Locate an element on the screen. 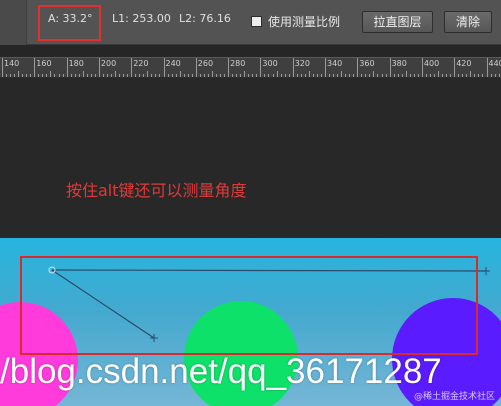 Image resolution: width=501 pixels, height=406 pixels. ruler-label: 260 is located at coordinates (205, 63).